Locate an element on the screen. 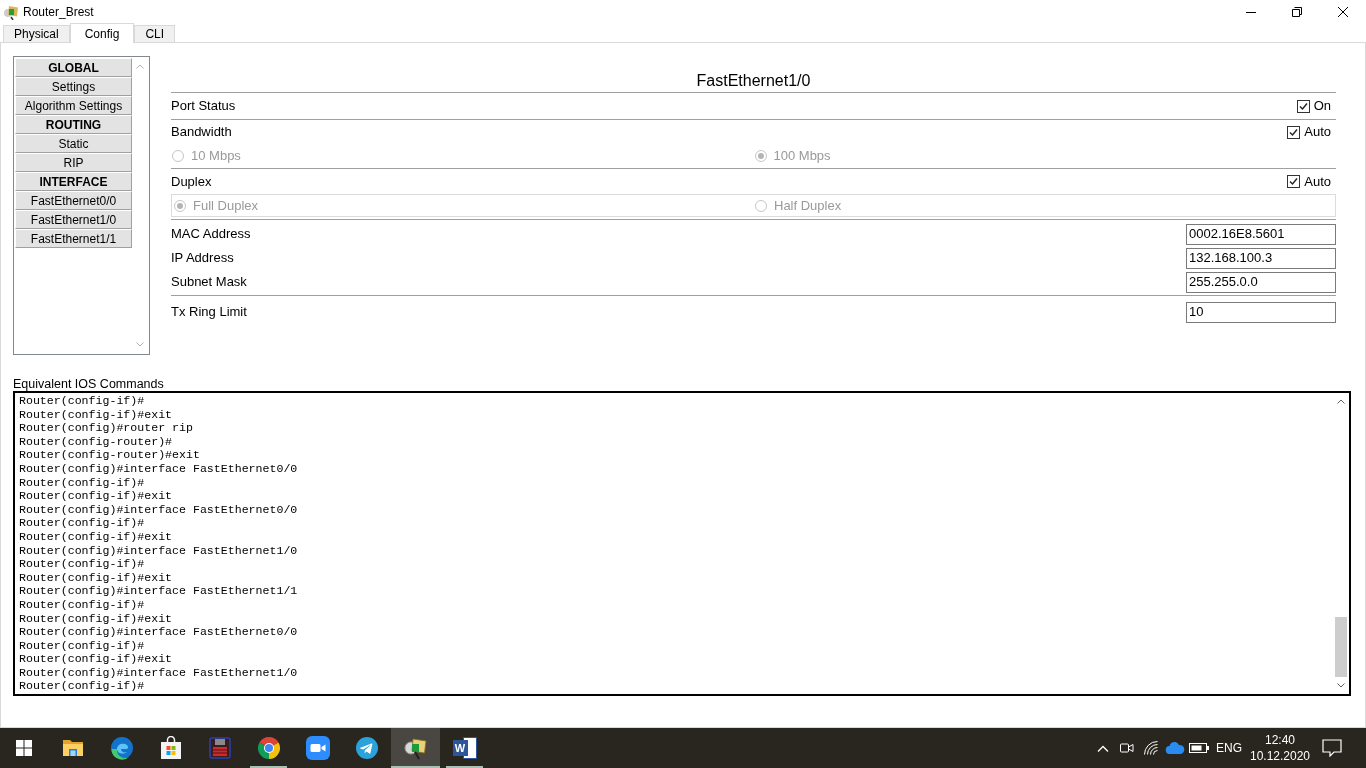 The height and width of the screenshot is (768, 1366). cloud-icon is located at coordinates (1175, 748).